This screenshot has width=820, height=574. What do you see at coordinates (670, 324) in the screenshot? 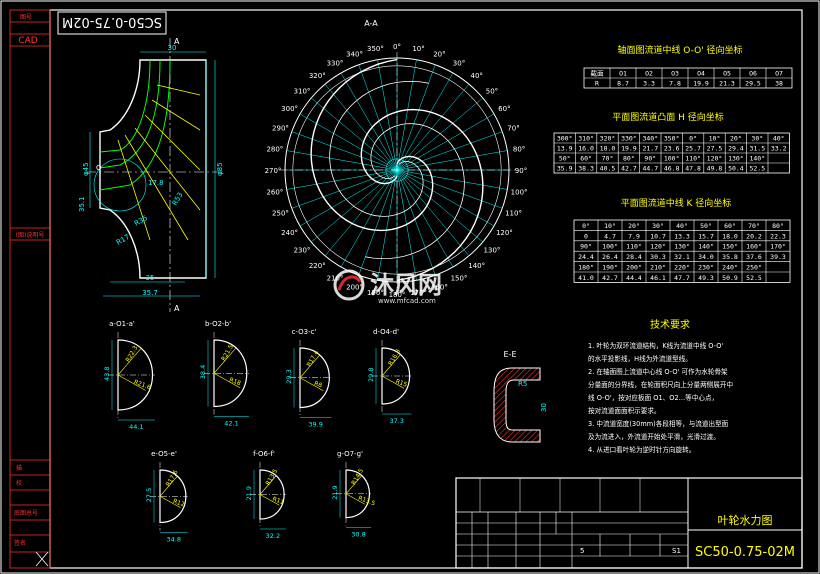
I see `tech-notes-title: 技术要求` at bounding box center [670, 324].